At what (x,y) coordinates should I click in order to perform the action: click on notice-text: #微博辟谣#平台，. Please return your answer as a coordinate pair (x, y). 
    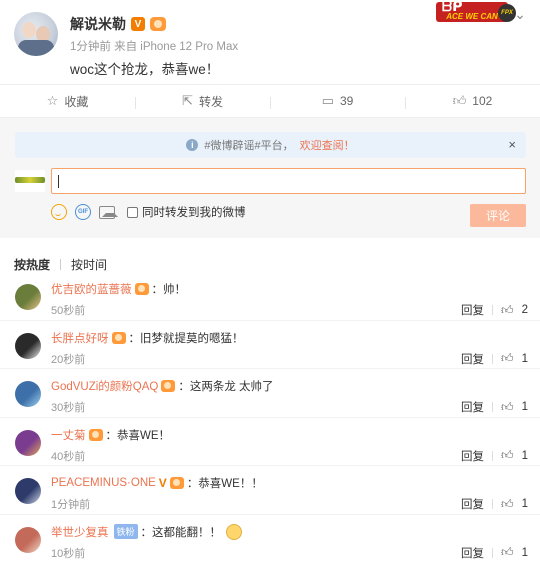
    Looking at the image, I should click on (248, 145).